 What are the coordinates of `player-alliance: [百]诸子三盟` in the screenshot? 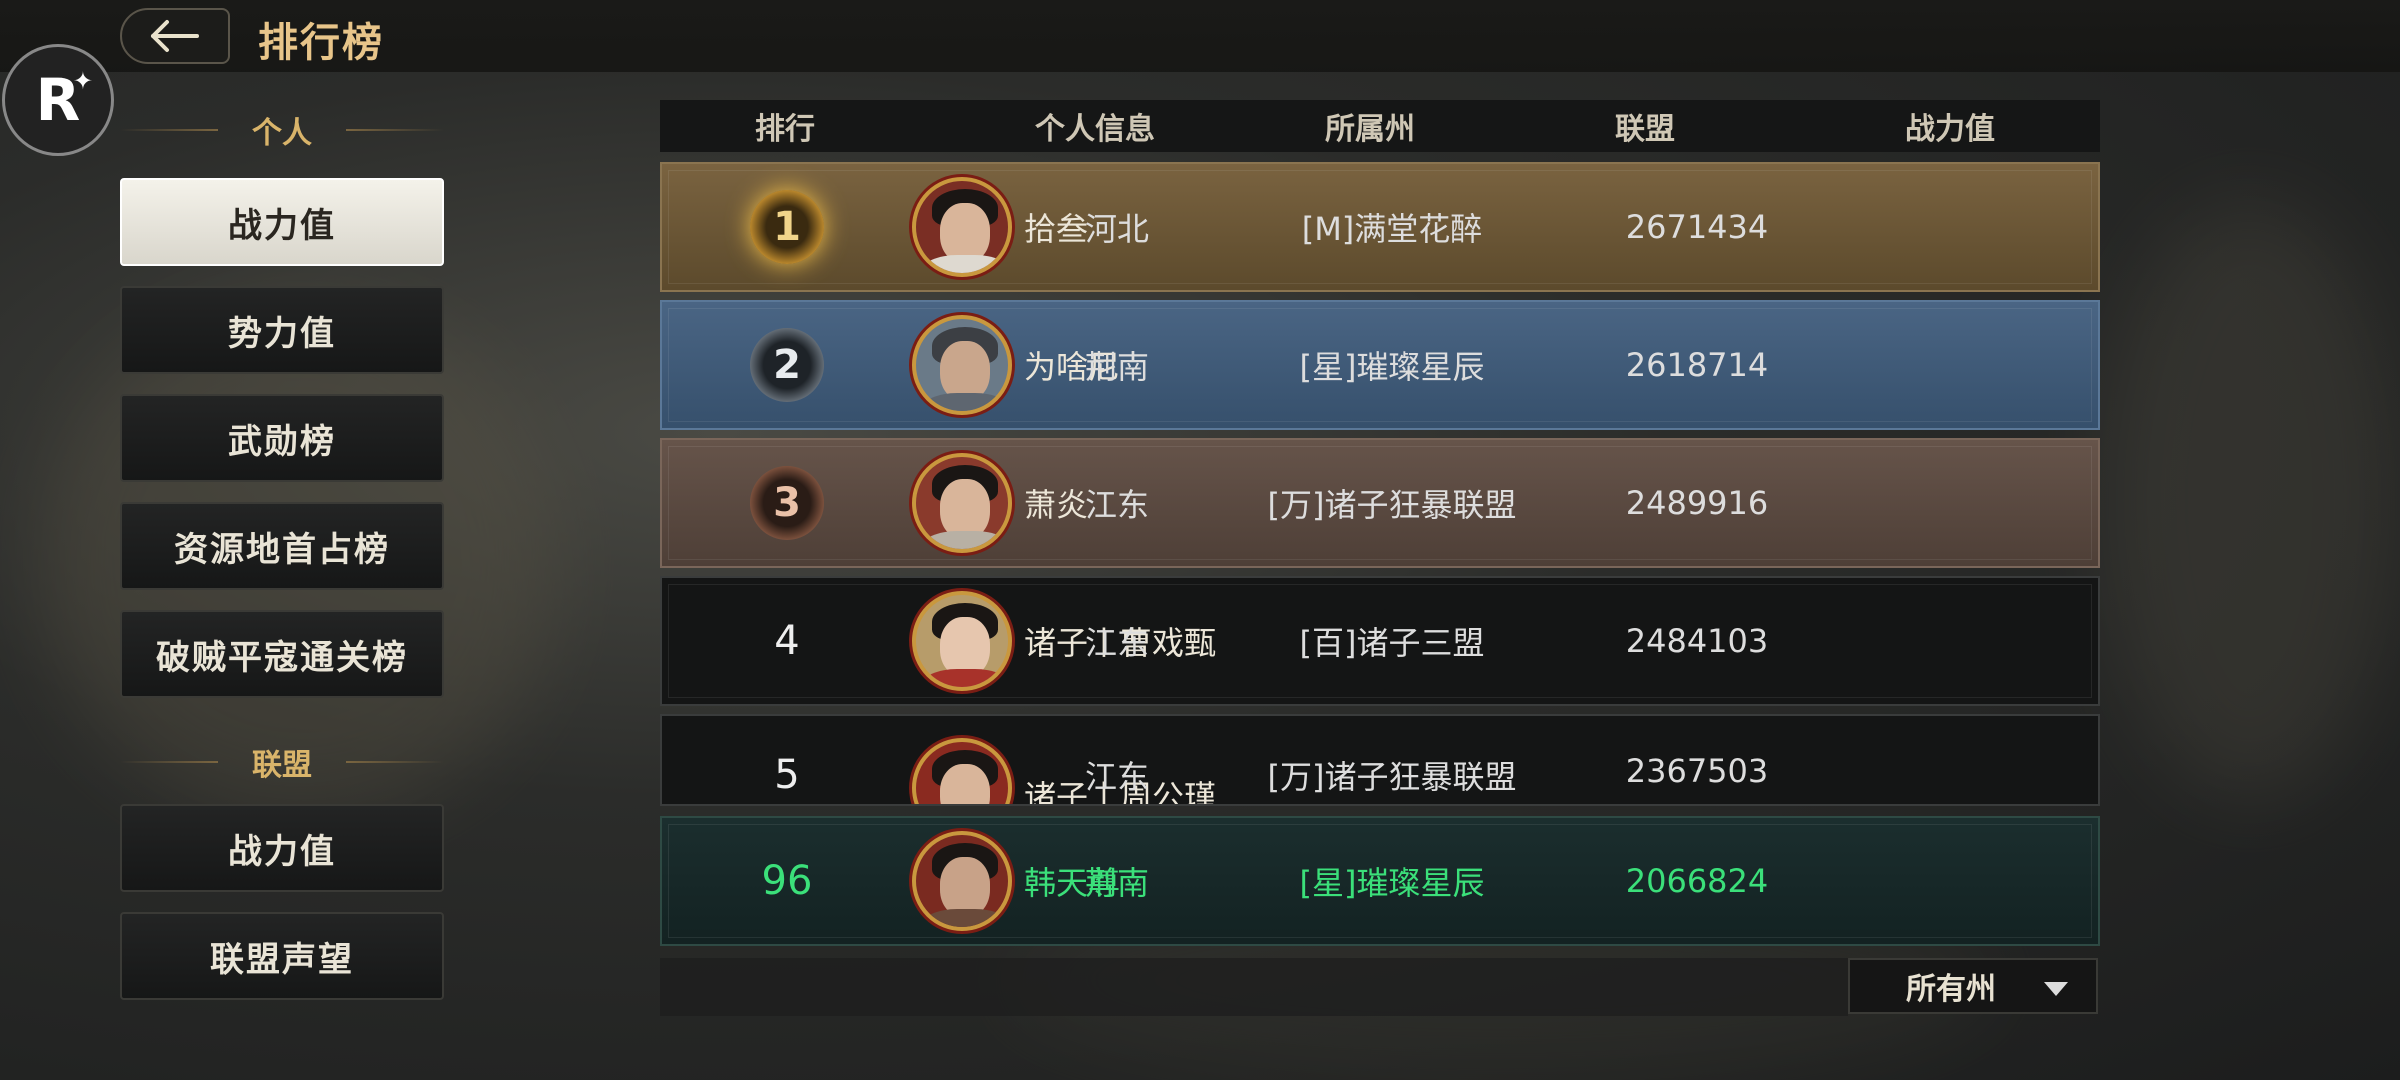 It's located at (1392, 643).